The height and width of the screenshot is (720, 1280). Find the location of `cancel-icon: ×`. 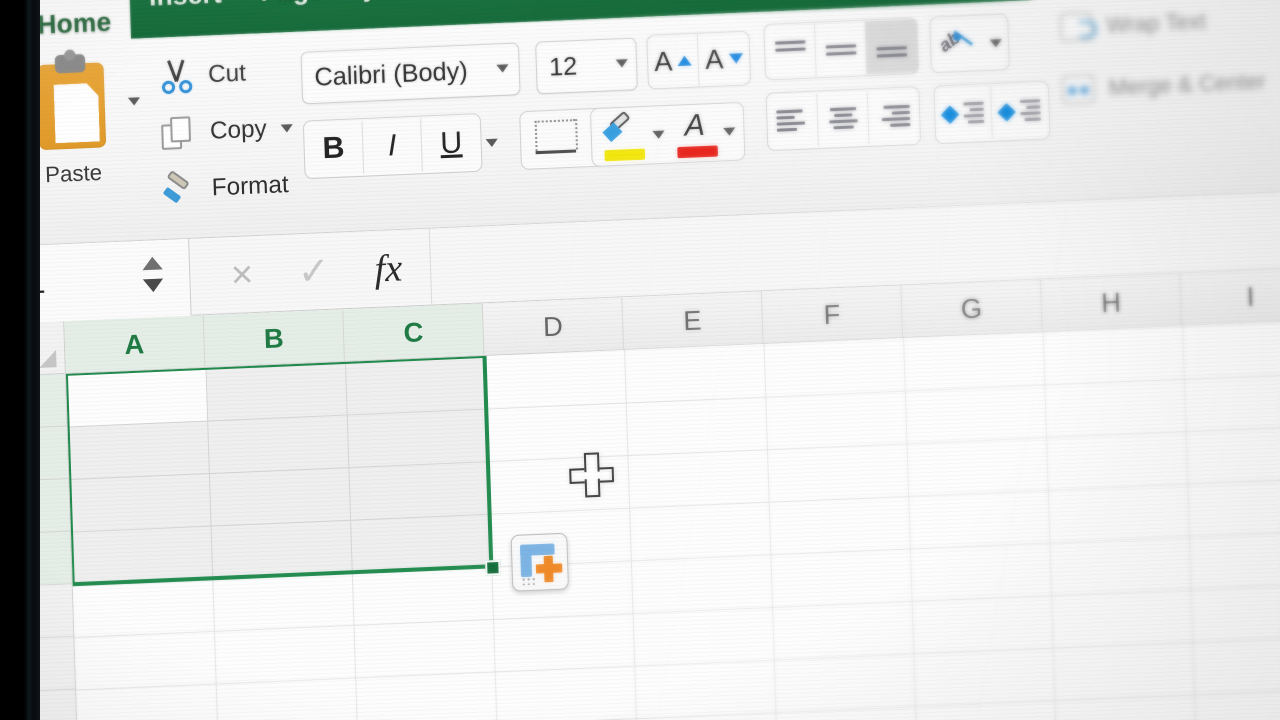

cancel-icon: × is located at coordinates (242, 274).